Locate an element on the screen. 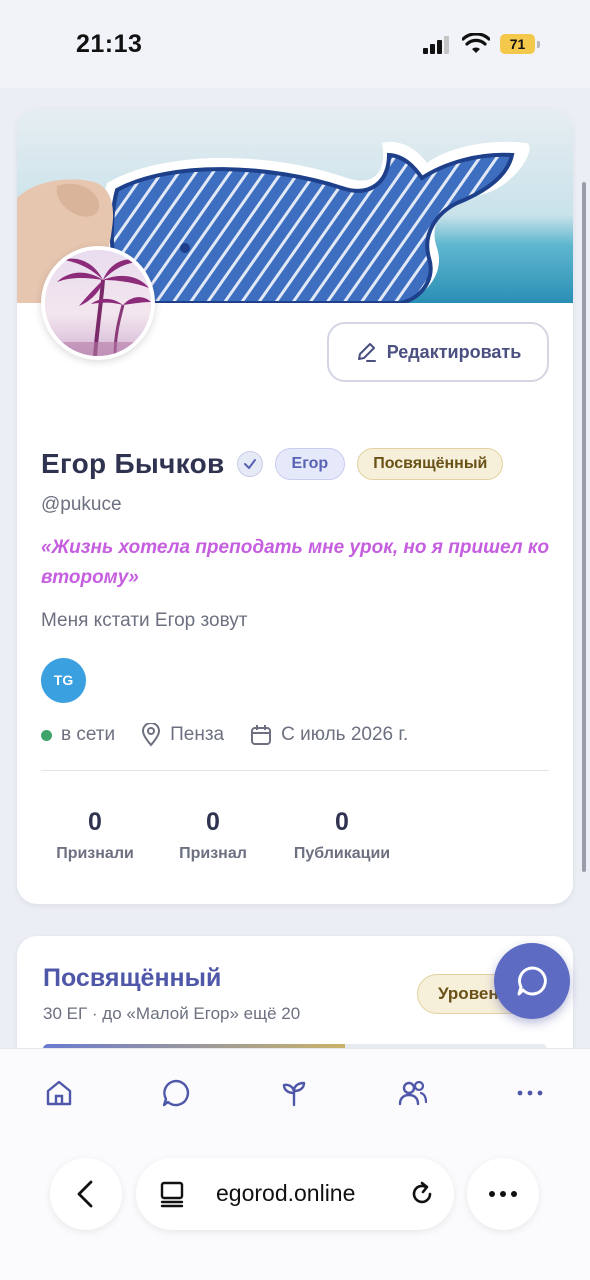 Image resolution: width=590 pixels, height=1280 pixels. online-dot-icon is located at coordinates (46, 735).